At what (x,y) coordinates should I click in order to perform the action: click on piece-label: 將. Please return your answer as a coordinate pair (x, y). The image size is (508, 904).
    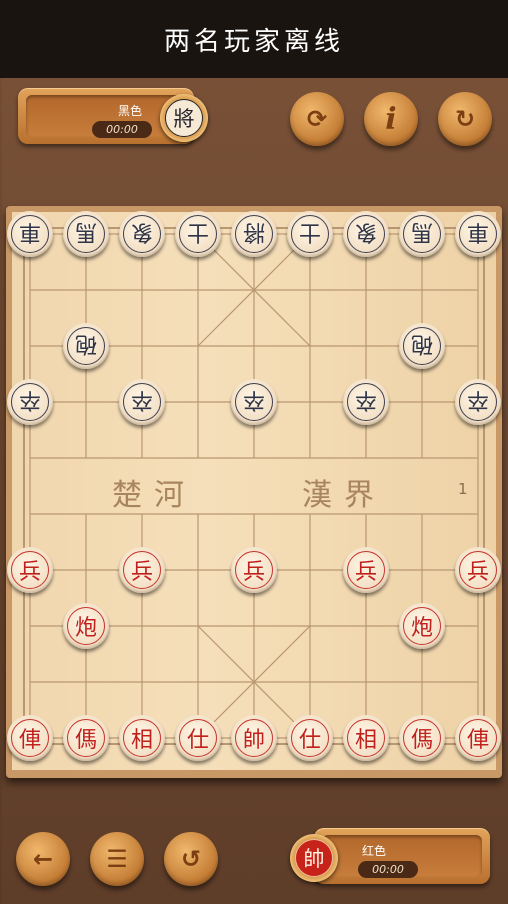
    Looking at the image, I should click on (254, 234).